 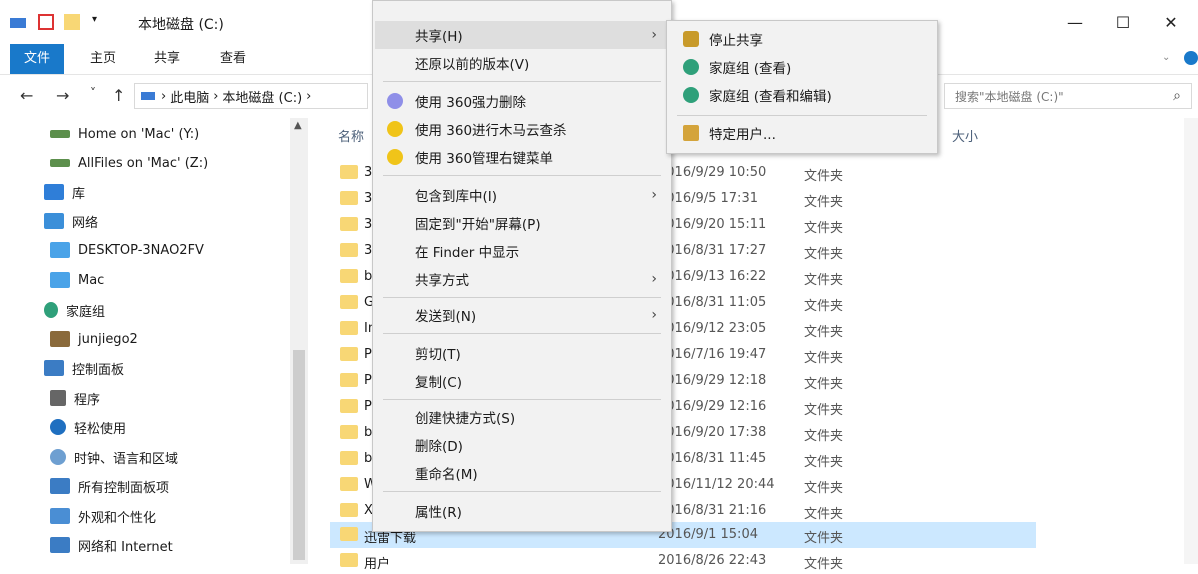 I want to click on scroll-up-icon: ▲, so click(x=298, y=125).